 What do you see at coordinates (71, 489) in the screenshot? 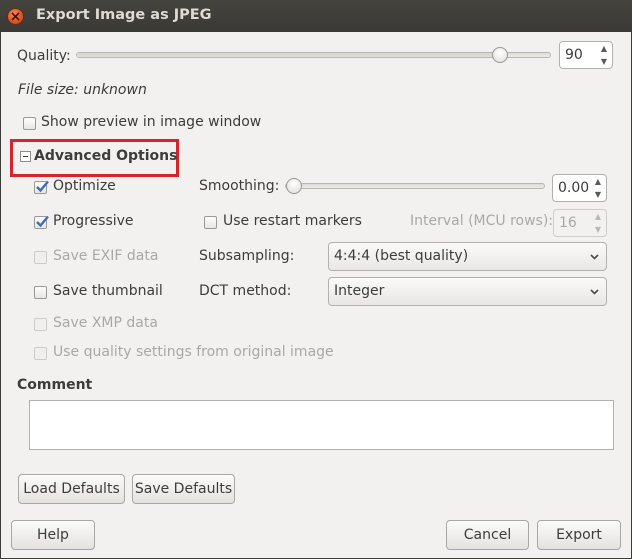
I see `load-defaults-button: Load Defaults` at bounding box center [71, 489].